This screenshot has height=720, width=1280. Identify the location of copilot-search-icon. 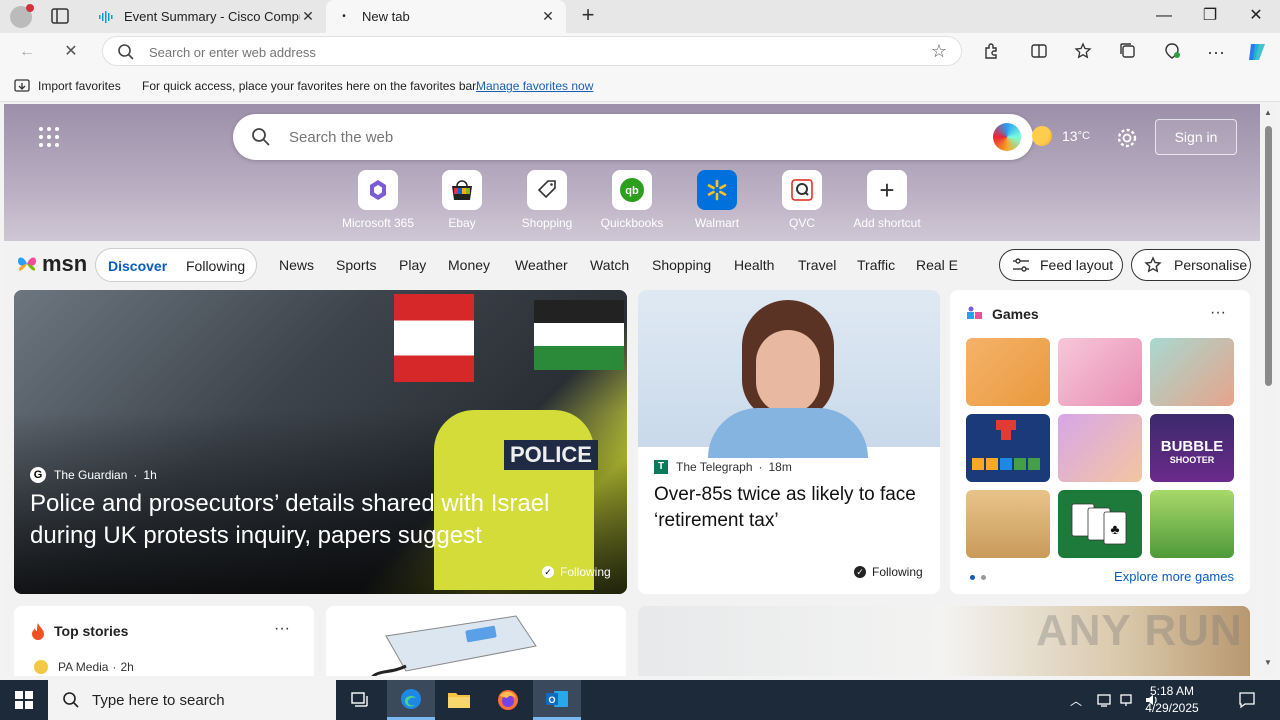
(1007, 137).